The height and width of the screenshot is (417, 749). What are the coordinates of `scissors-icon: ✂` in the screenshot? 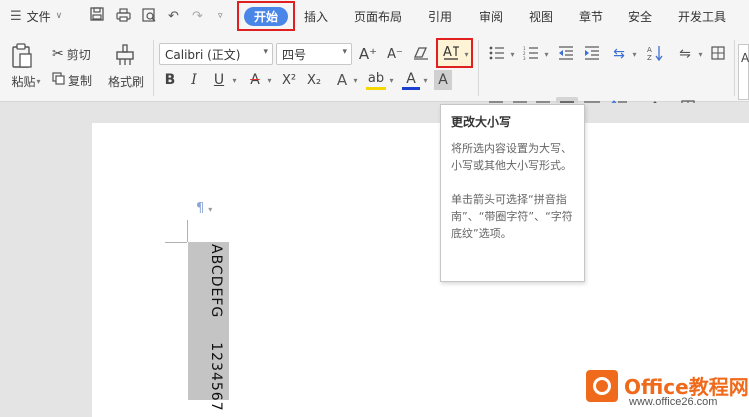 It's located at (58, 54).